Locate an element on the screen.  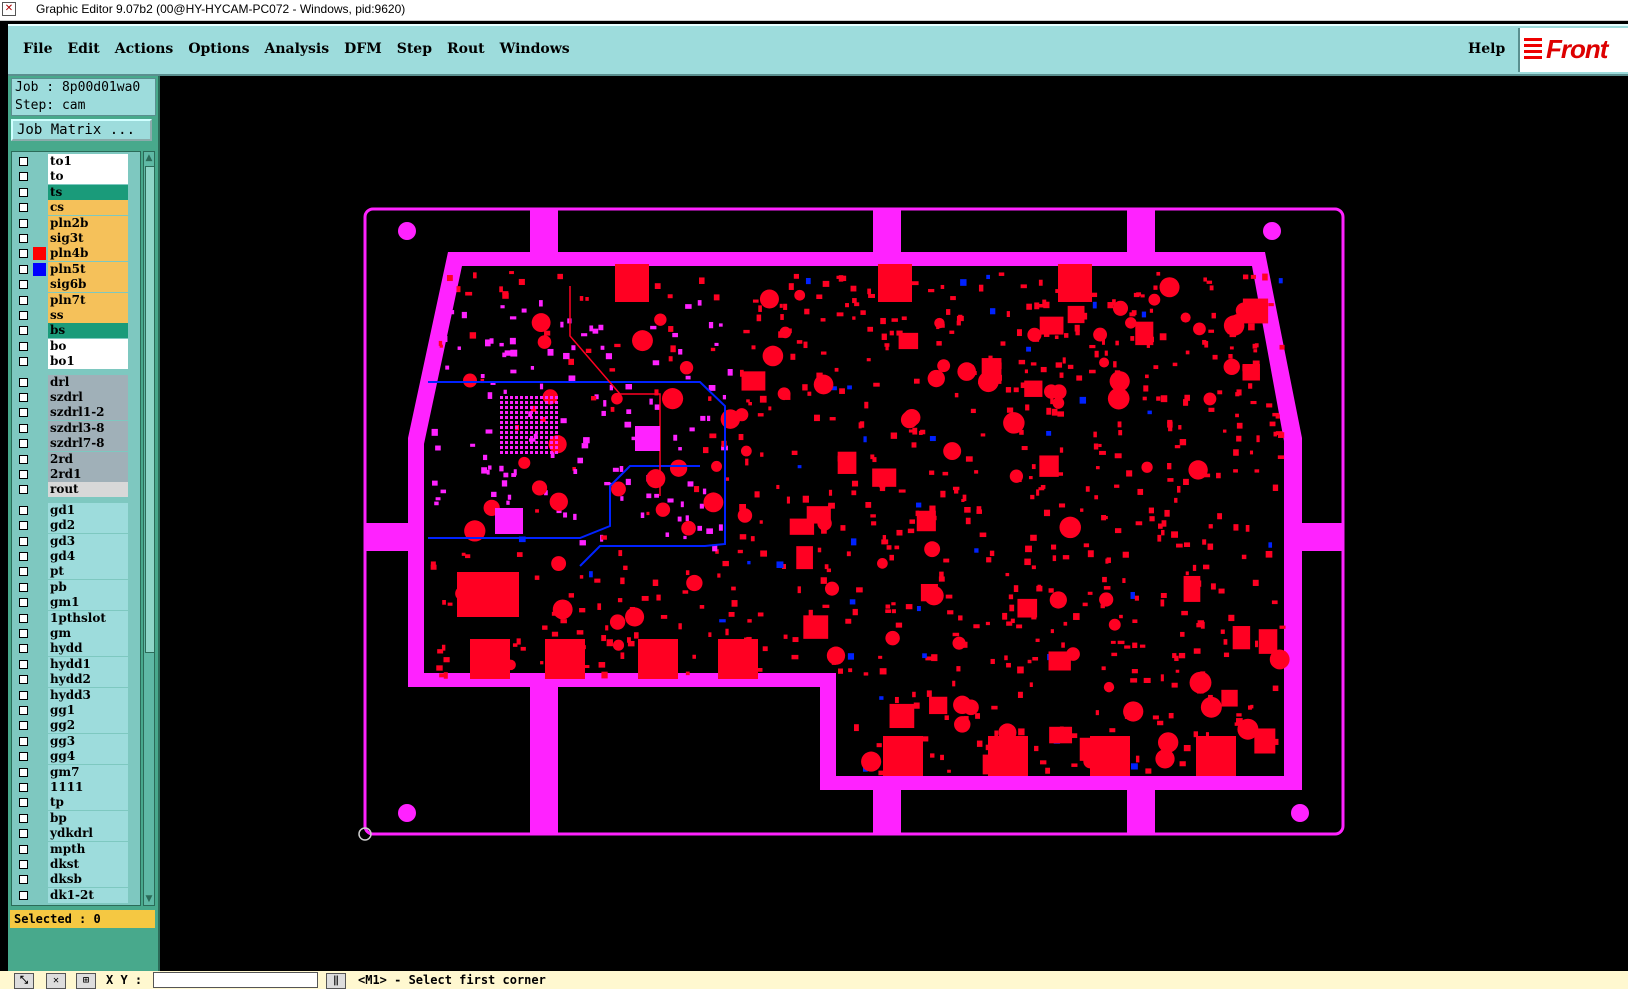
layer-name: pt is located at coordinates (88, 572).